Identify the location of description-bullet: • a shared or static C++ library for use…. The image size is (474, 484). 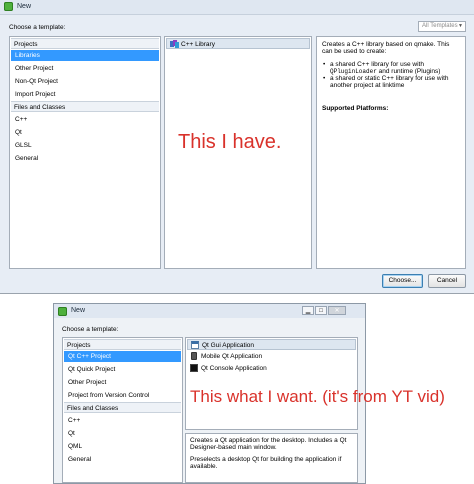
(391, 82).